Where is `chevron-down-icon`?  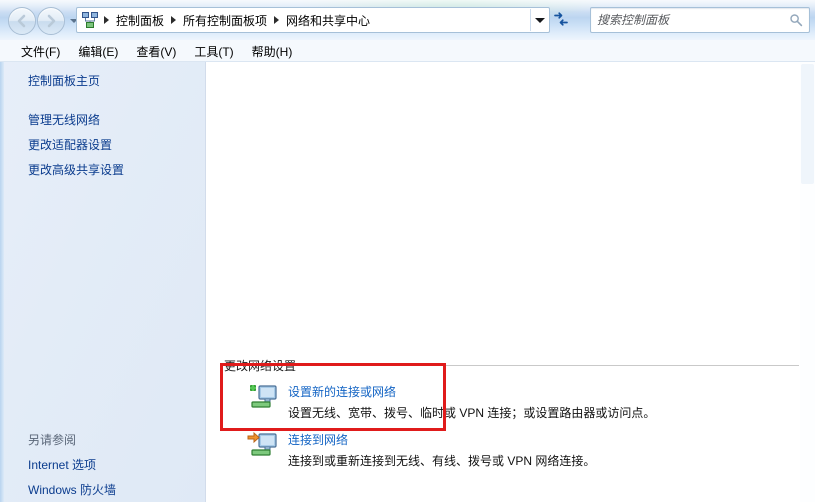 chevron-down-icon is located at coordinates (540, 20).